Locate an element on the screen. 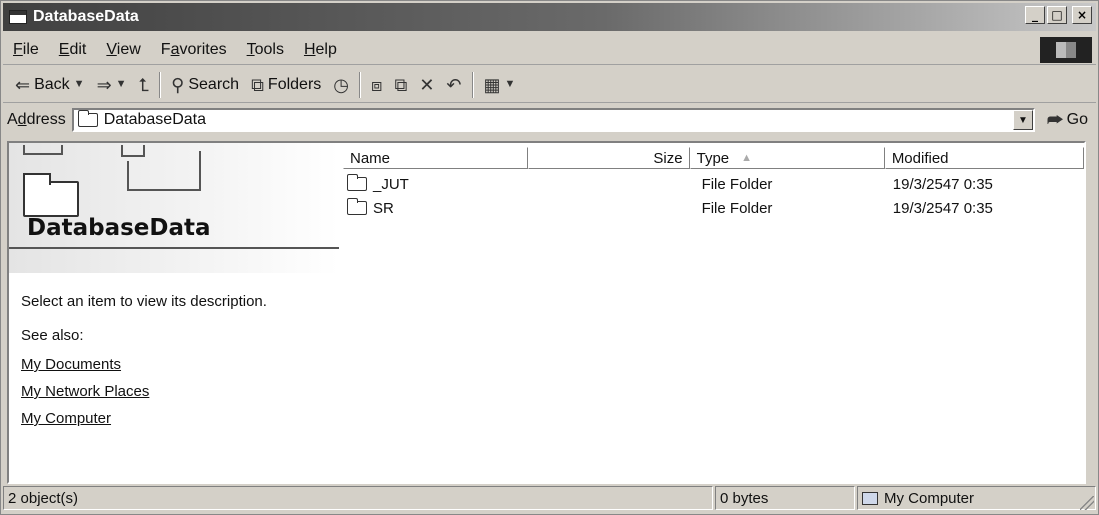 The image size is (1099, 515). link-my-network-places: My Network Places is located at coordinates (85, 391).